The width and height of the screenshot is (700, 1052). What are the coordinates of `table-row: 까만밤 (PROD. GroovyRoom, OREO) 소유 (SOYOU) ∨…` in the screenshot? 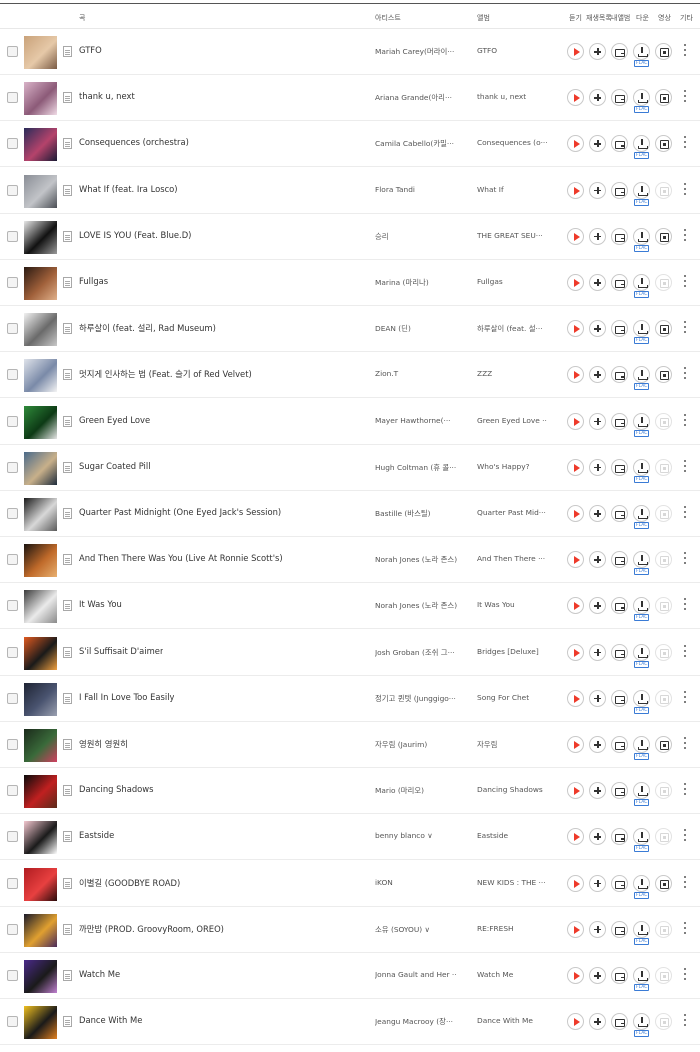 It's located at (350, 930).